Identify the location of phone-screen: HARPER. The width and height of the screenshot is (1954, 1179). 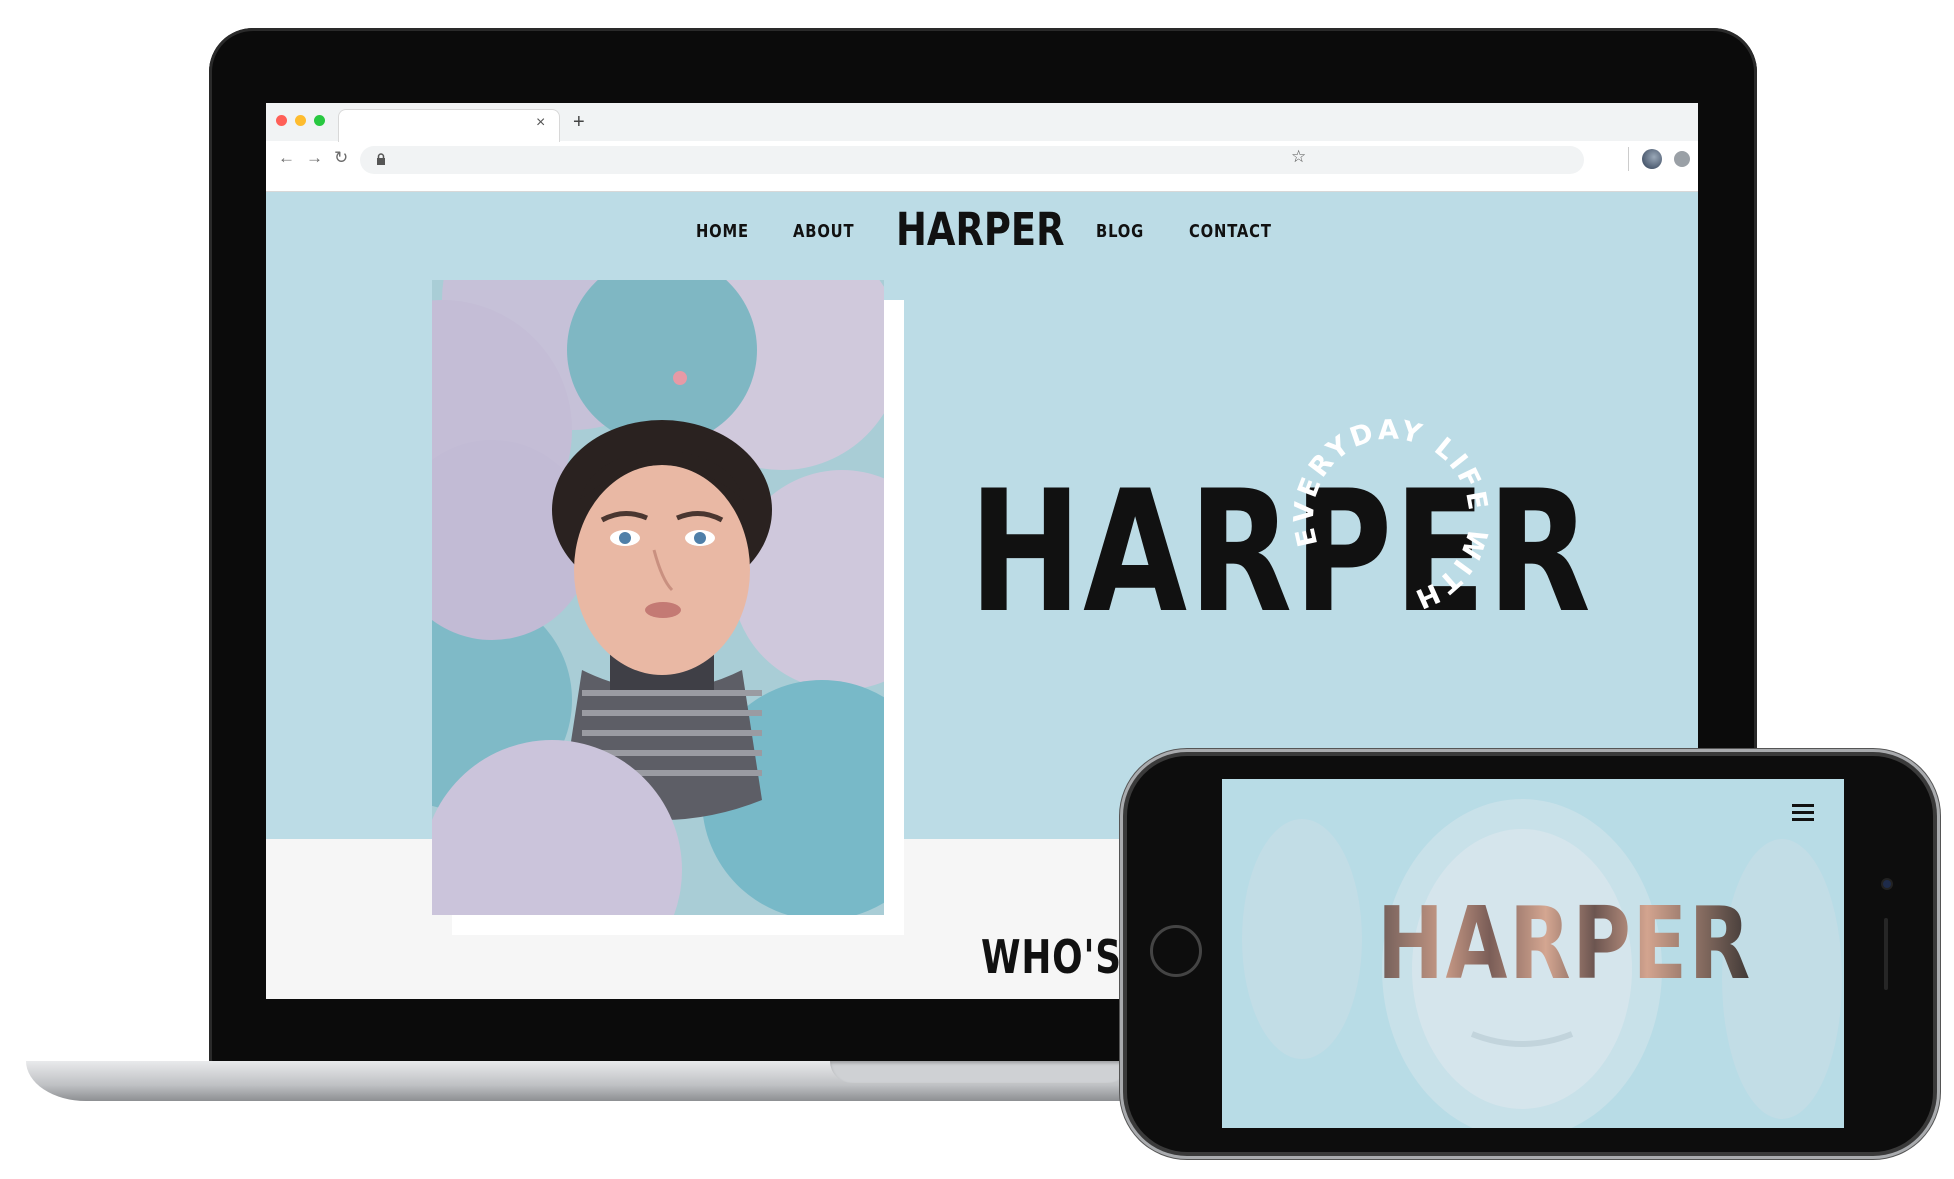
(1533, 953).